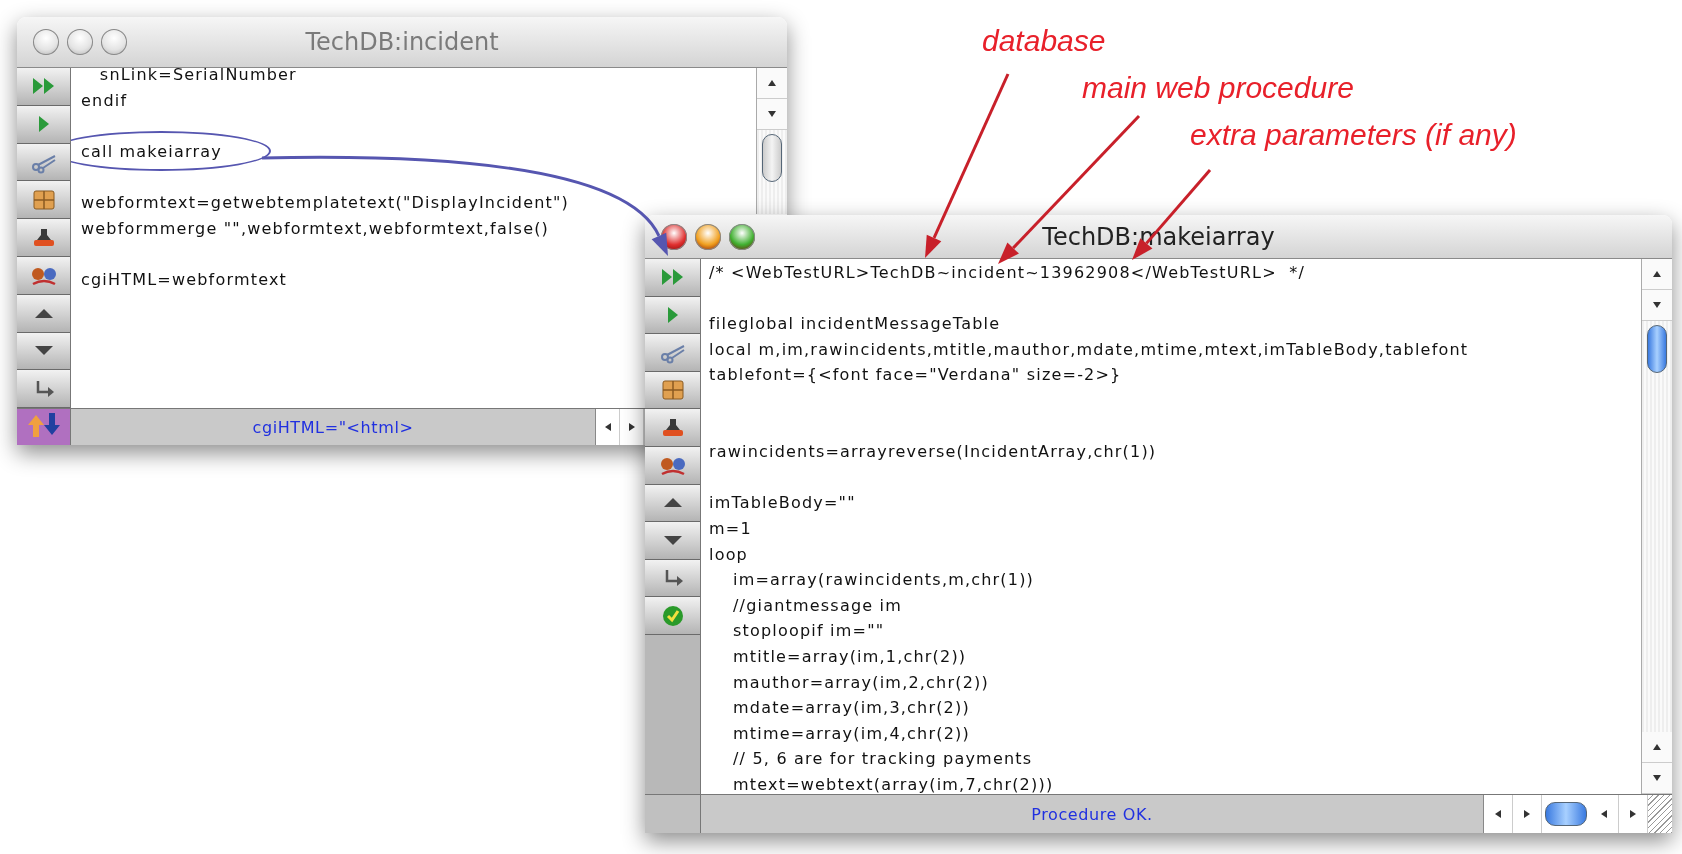 This screenshot has width=1682, height=854. What do you see at coordinates (933, 452) in the screenshot?
I see `code-line: rawincidents=arrayreverse(IncidentArray,chr(1))` at bounding box center [933, 452].